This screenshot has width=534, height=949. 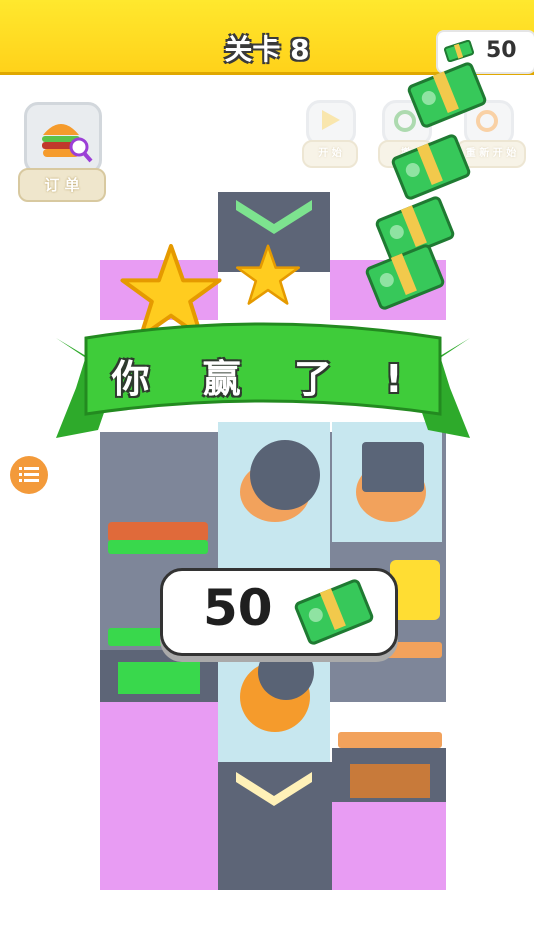 I want to click on order-label: 订 单, so click(x=62, y=185).